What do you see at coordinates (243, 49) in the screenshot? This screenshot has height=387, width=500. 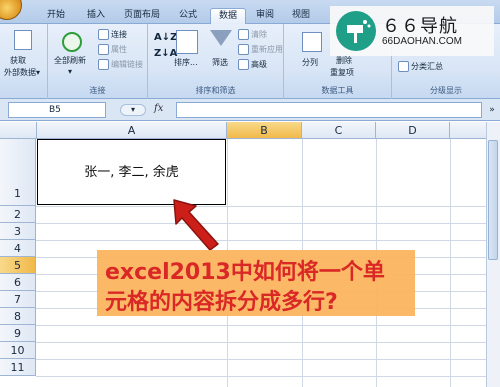 I see `reapply-icon` at bounding box center [243, 49].